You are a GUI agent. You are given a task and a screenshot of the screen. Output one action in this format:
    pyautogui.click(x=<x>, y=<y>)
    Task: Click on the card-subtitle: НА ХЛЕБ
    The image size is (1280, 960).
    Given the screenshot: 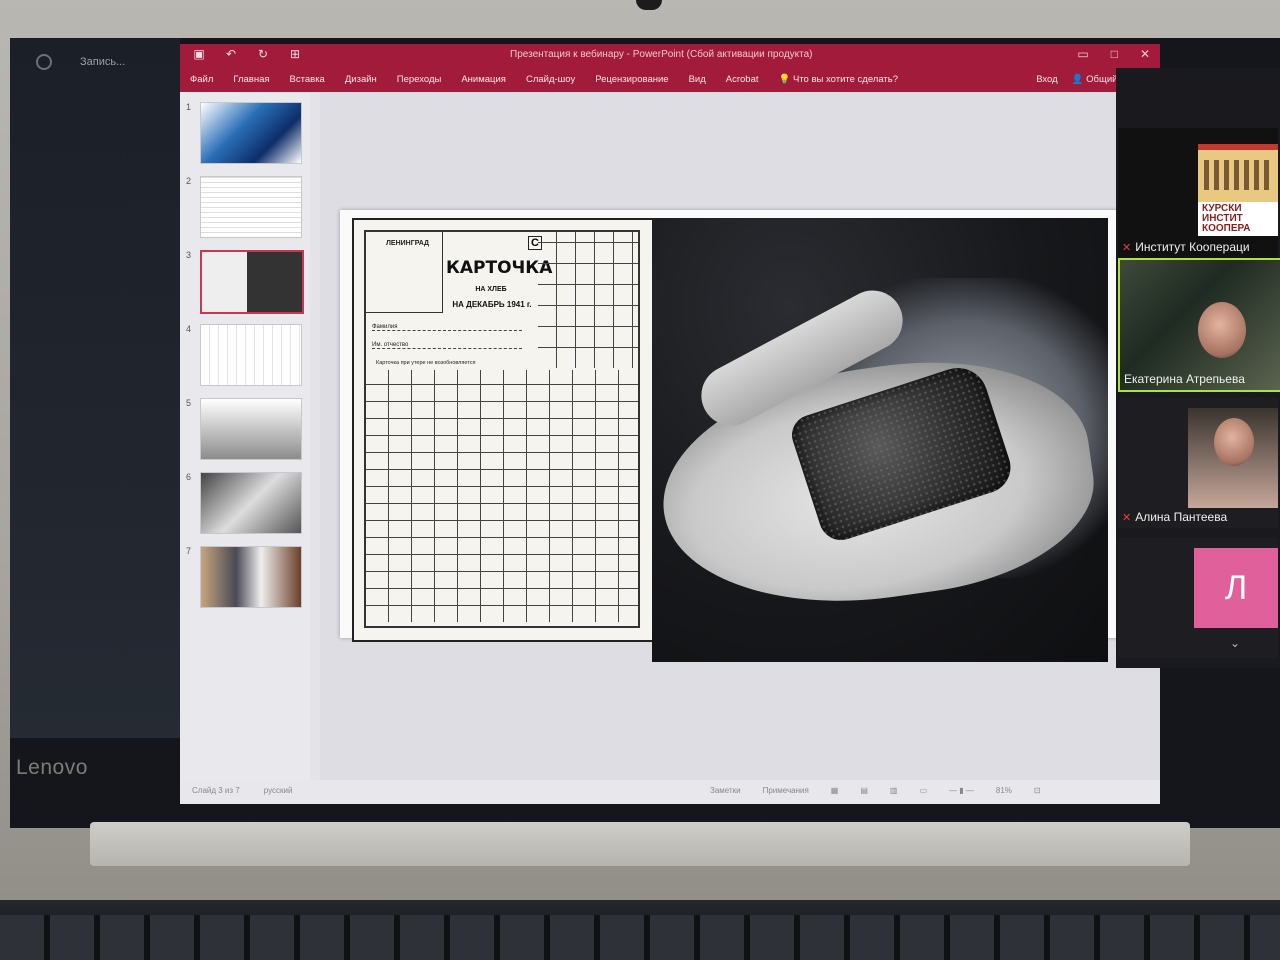 What is the action you would take?
    pyautogui.click(x=491, y=289)
    